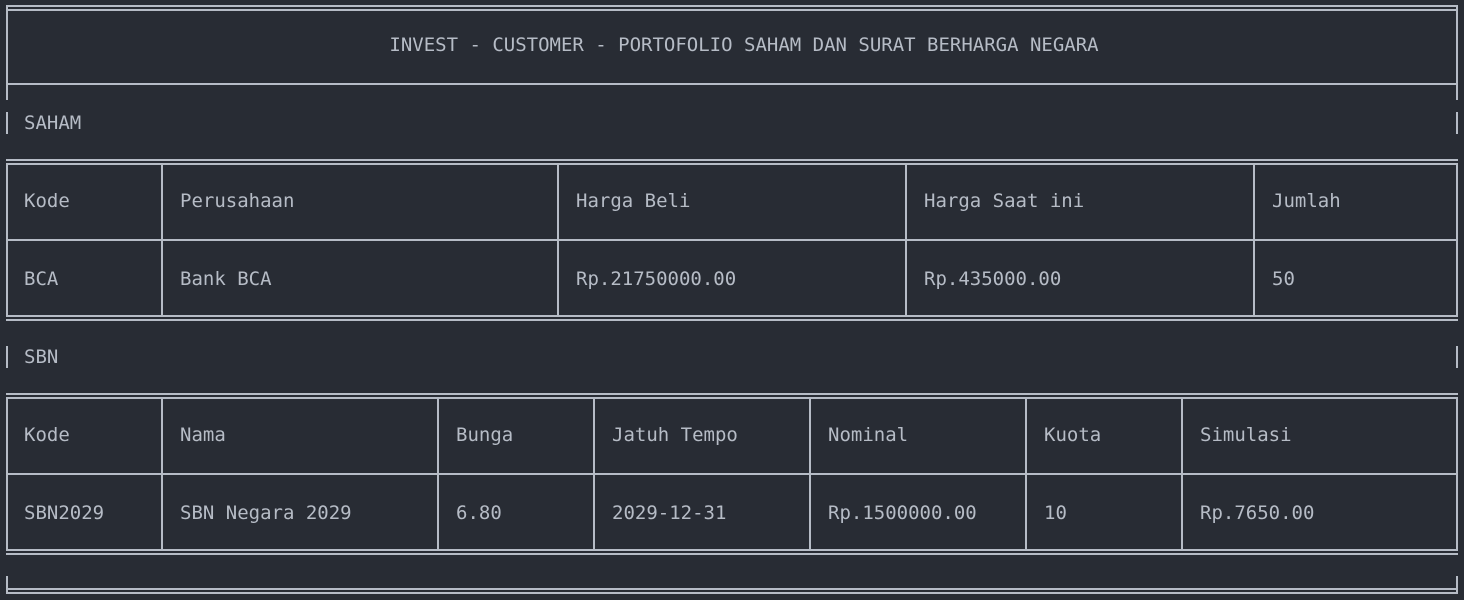  What do you see at coordinates (41, 357) in the screenshot?
I see `sbn-section-label: SBN` at bounding box center [41, 357].